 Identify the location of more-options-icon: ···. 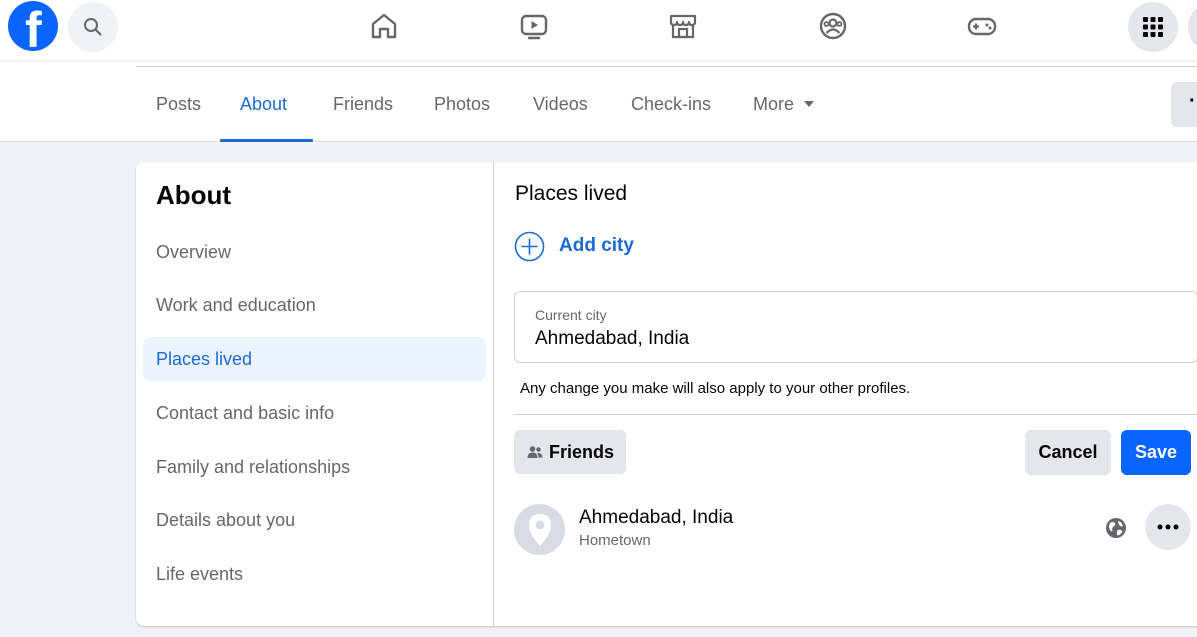
(1193, 101).